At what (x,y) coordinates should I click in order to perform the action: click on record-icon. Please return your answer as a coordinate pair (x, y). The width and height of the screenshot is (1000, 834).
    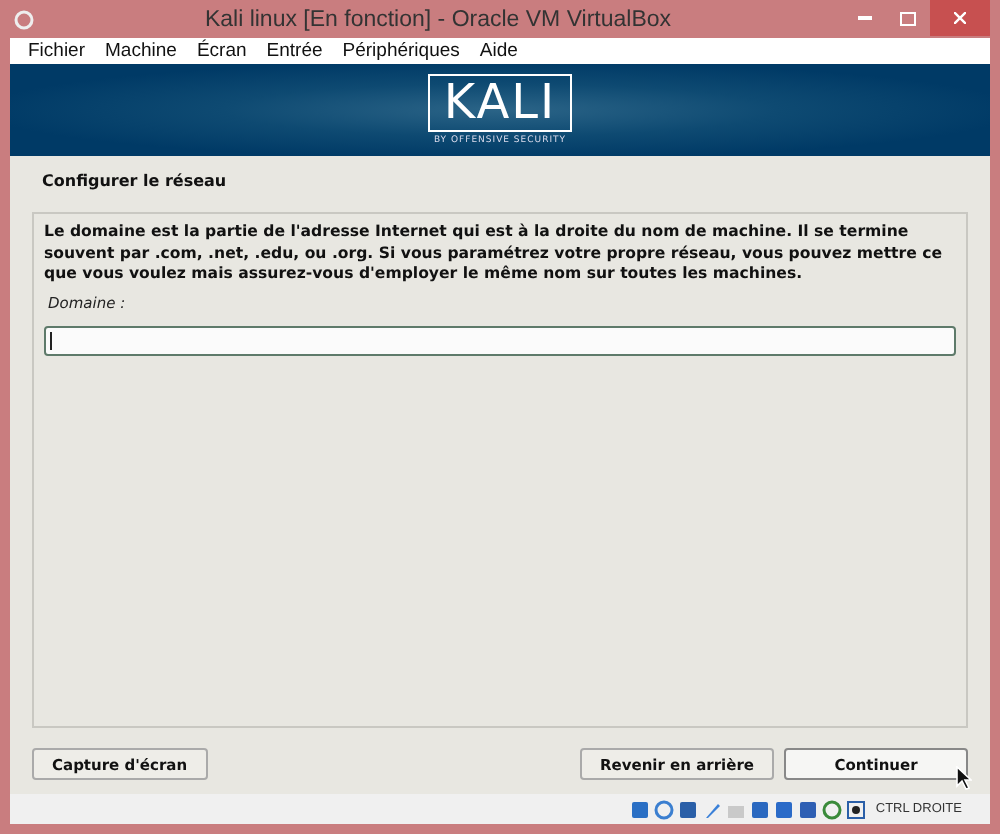
    Looking at the image, I should click on (855, 809).